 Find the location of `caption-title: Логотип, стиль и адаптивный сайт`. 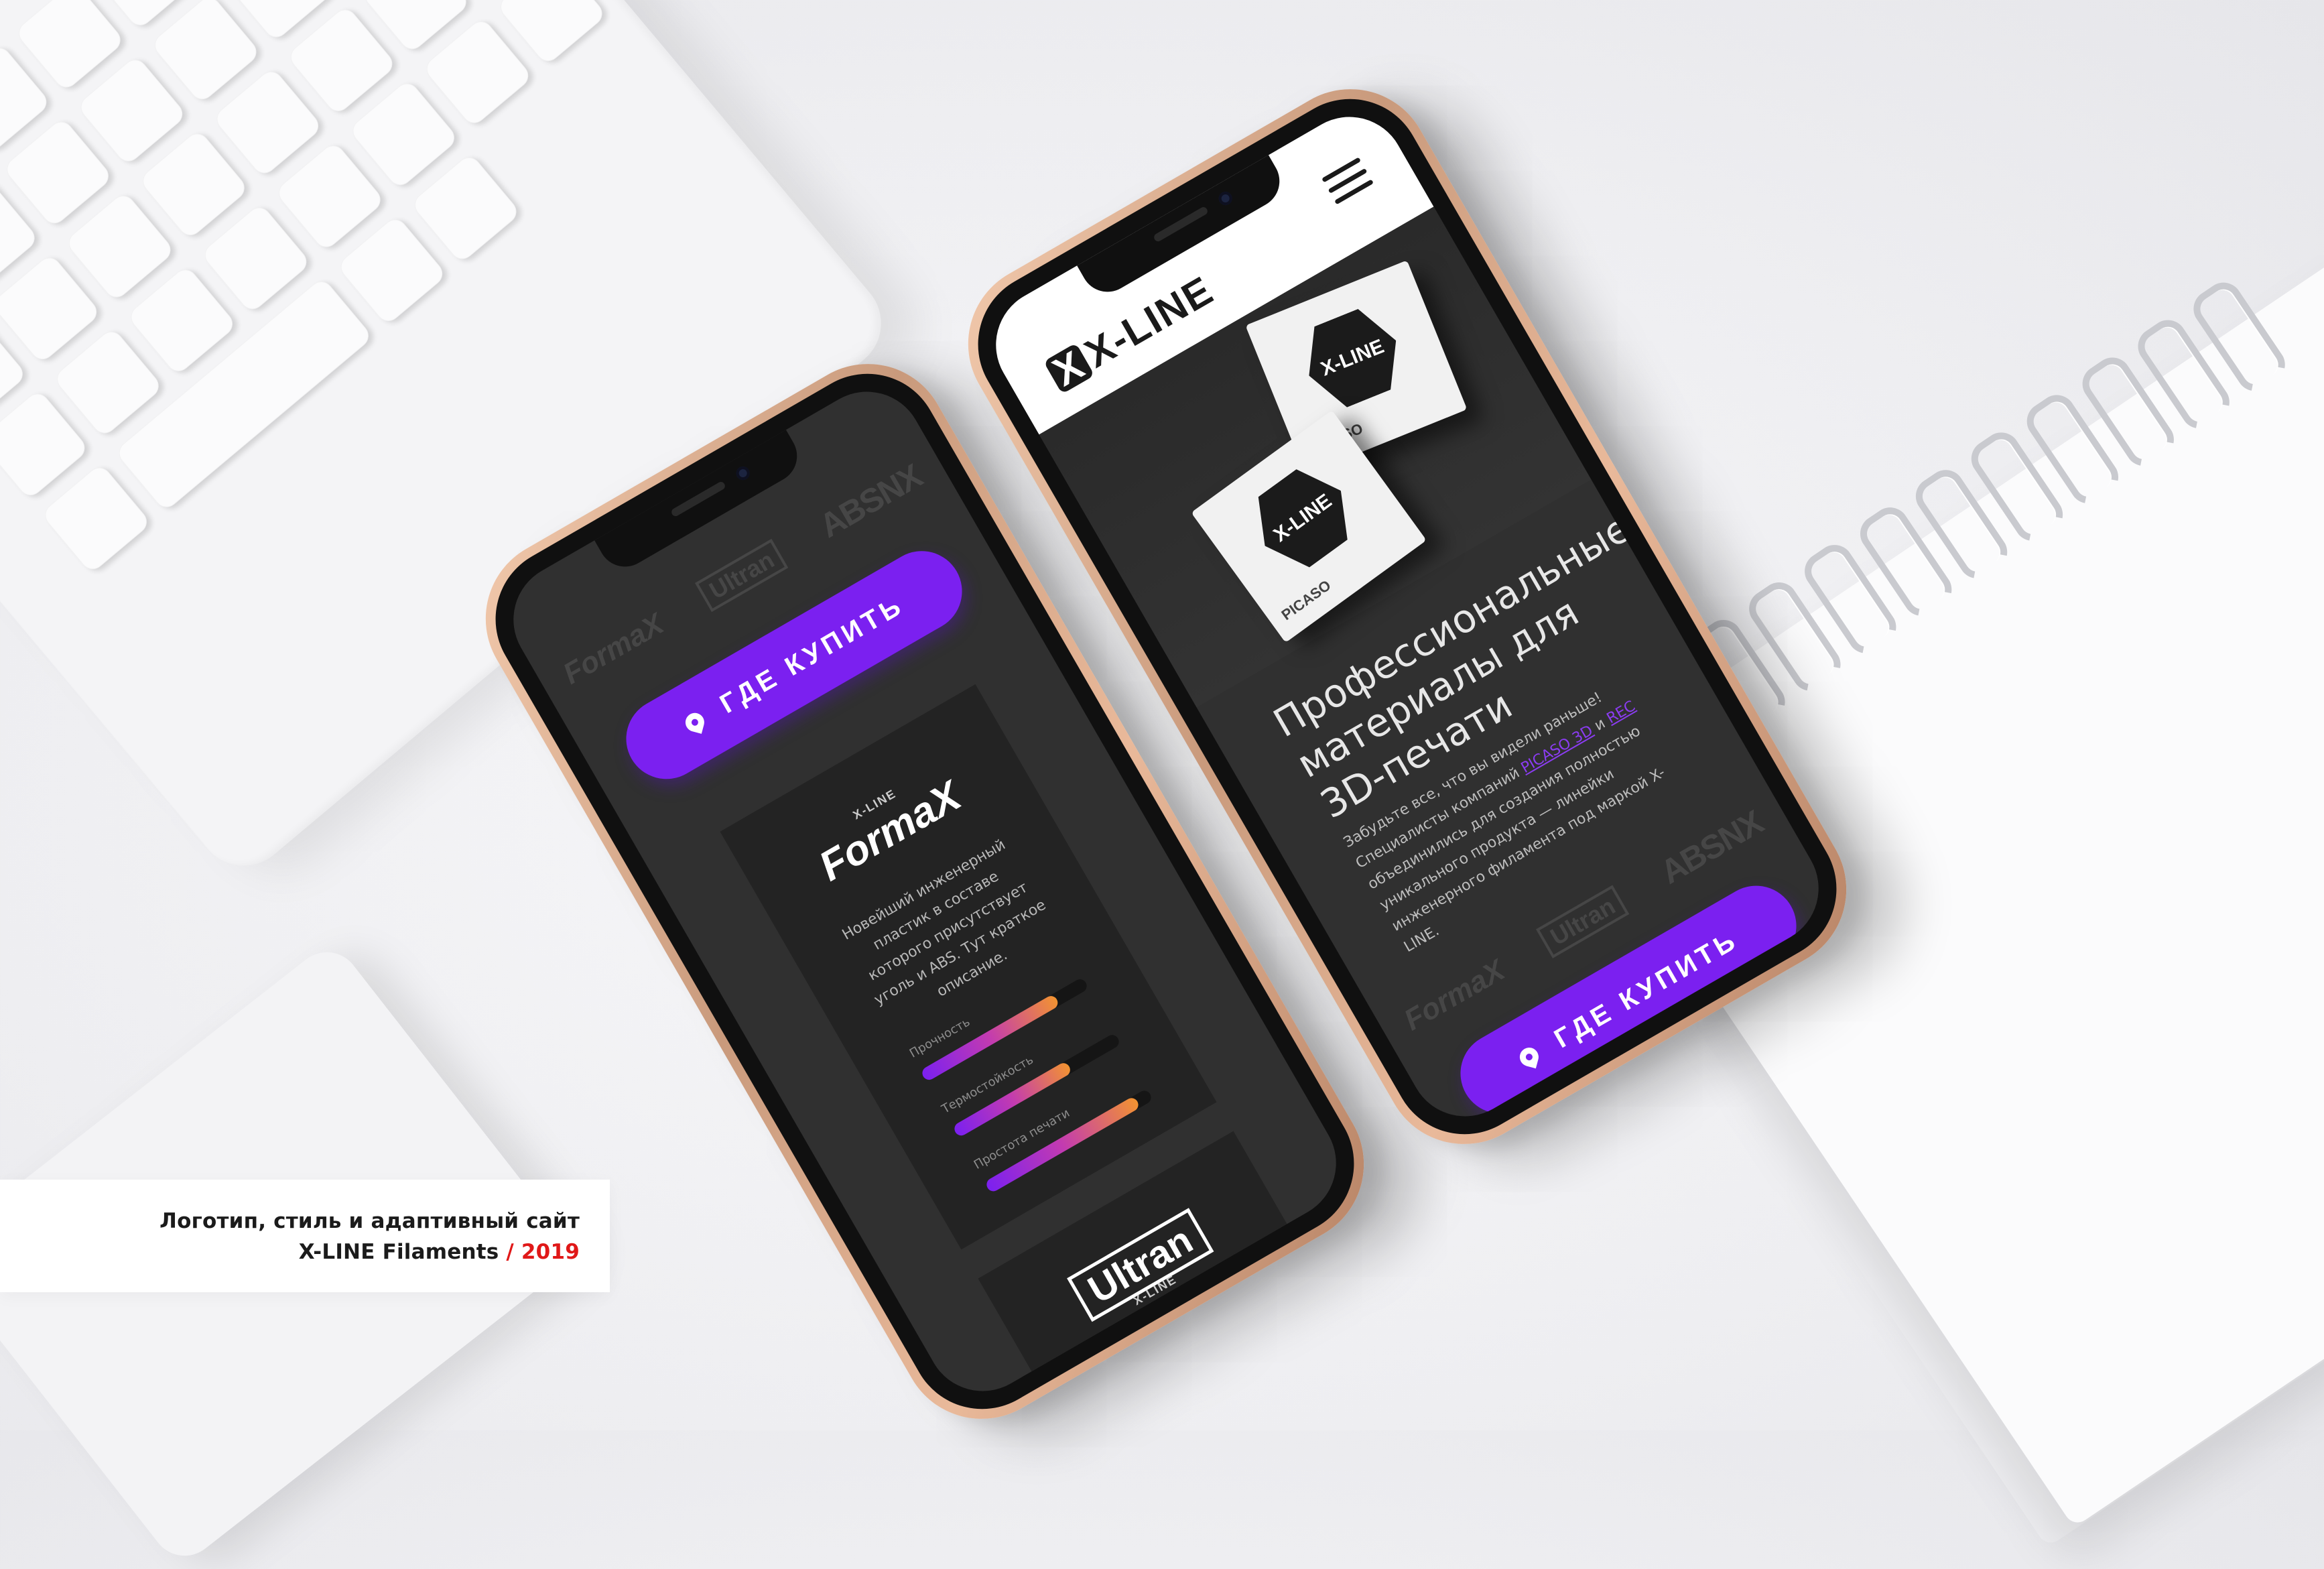

caption-title: Логотип, стиль и адаптивный сайт is located at coordinates (369, 1221).